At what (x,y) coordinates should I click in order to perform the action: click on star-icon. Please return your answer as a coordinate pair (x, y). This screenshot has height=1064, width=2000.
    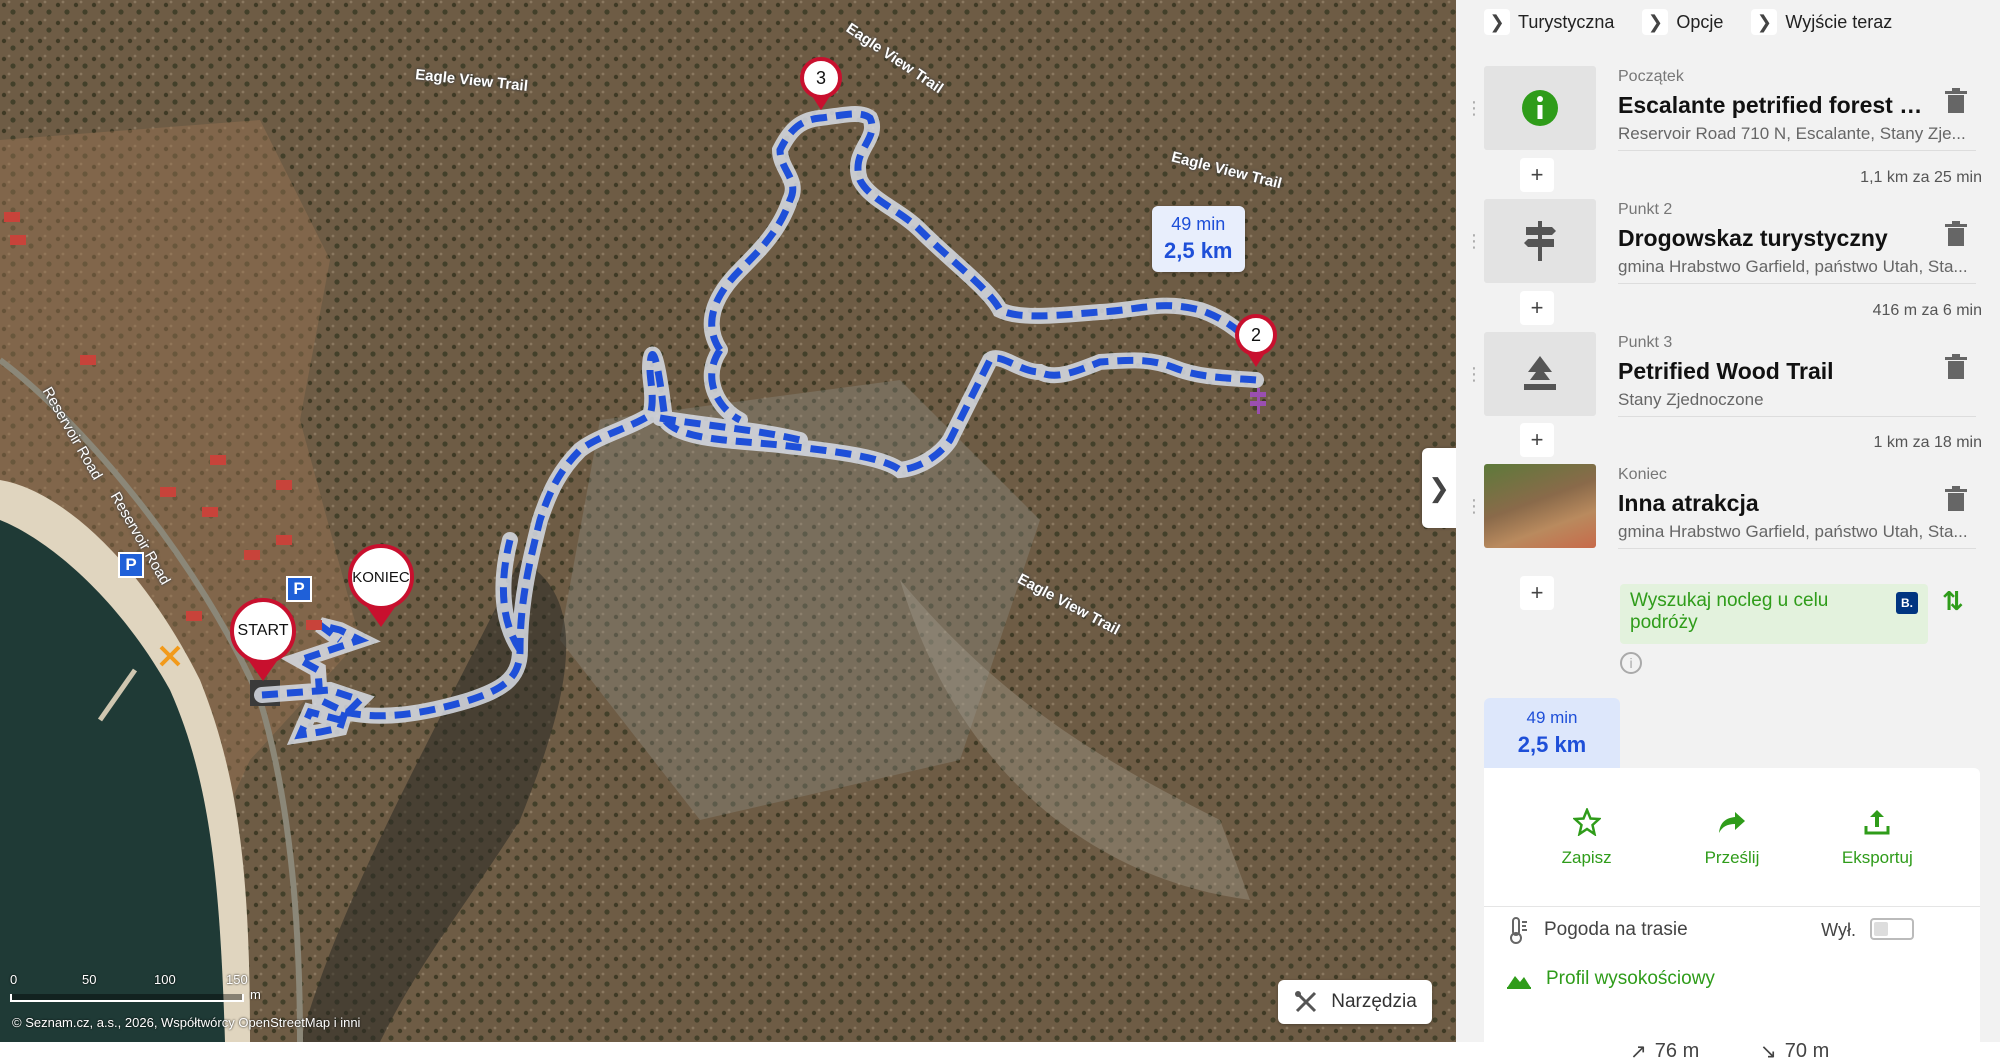
    Looking at the image, I should click on (1586, 822).